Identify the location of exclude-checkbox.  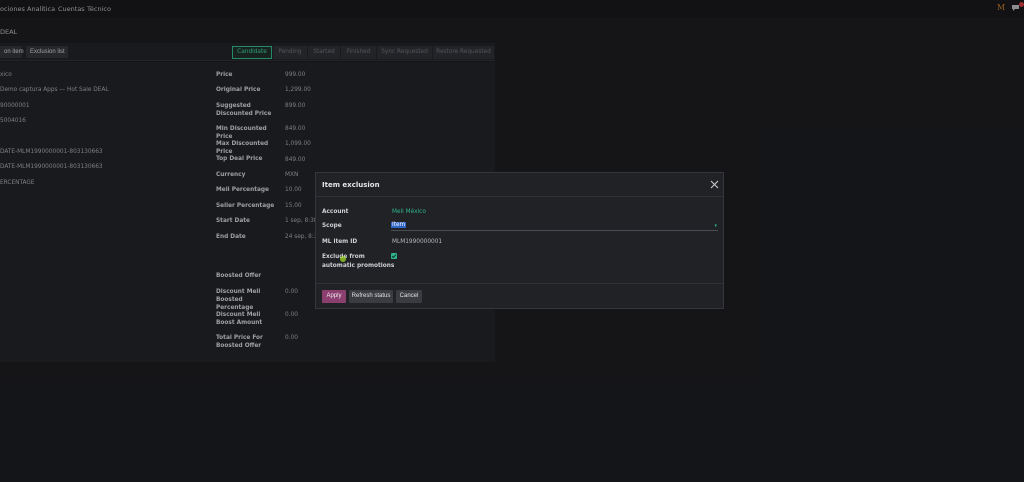
(394, 256).